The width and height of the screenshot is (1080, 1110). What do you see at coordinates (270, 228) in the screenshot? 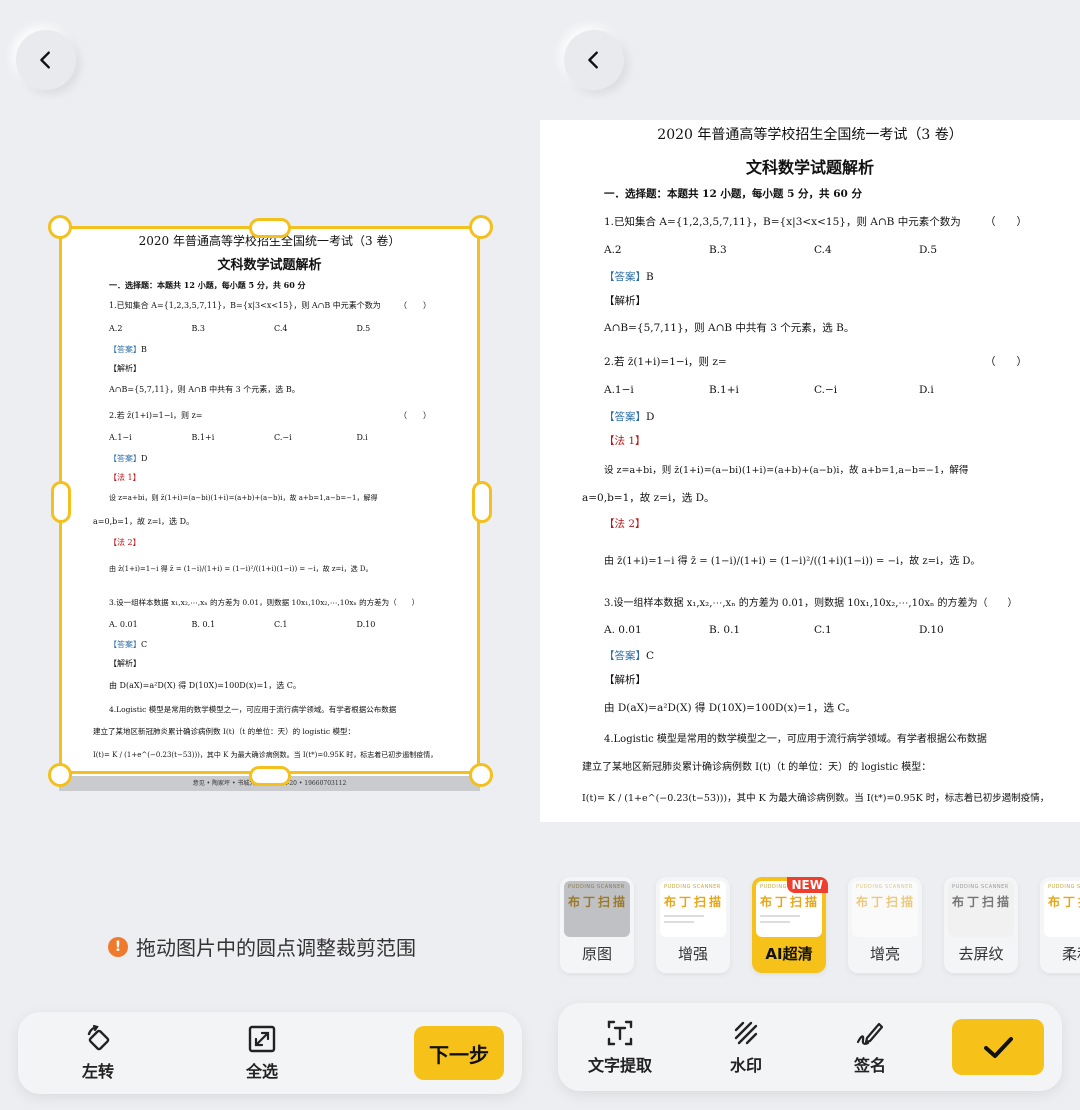
I see `crop-handle-top` at bounding box center [270, 228].